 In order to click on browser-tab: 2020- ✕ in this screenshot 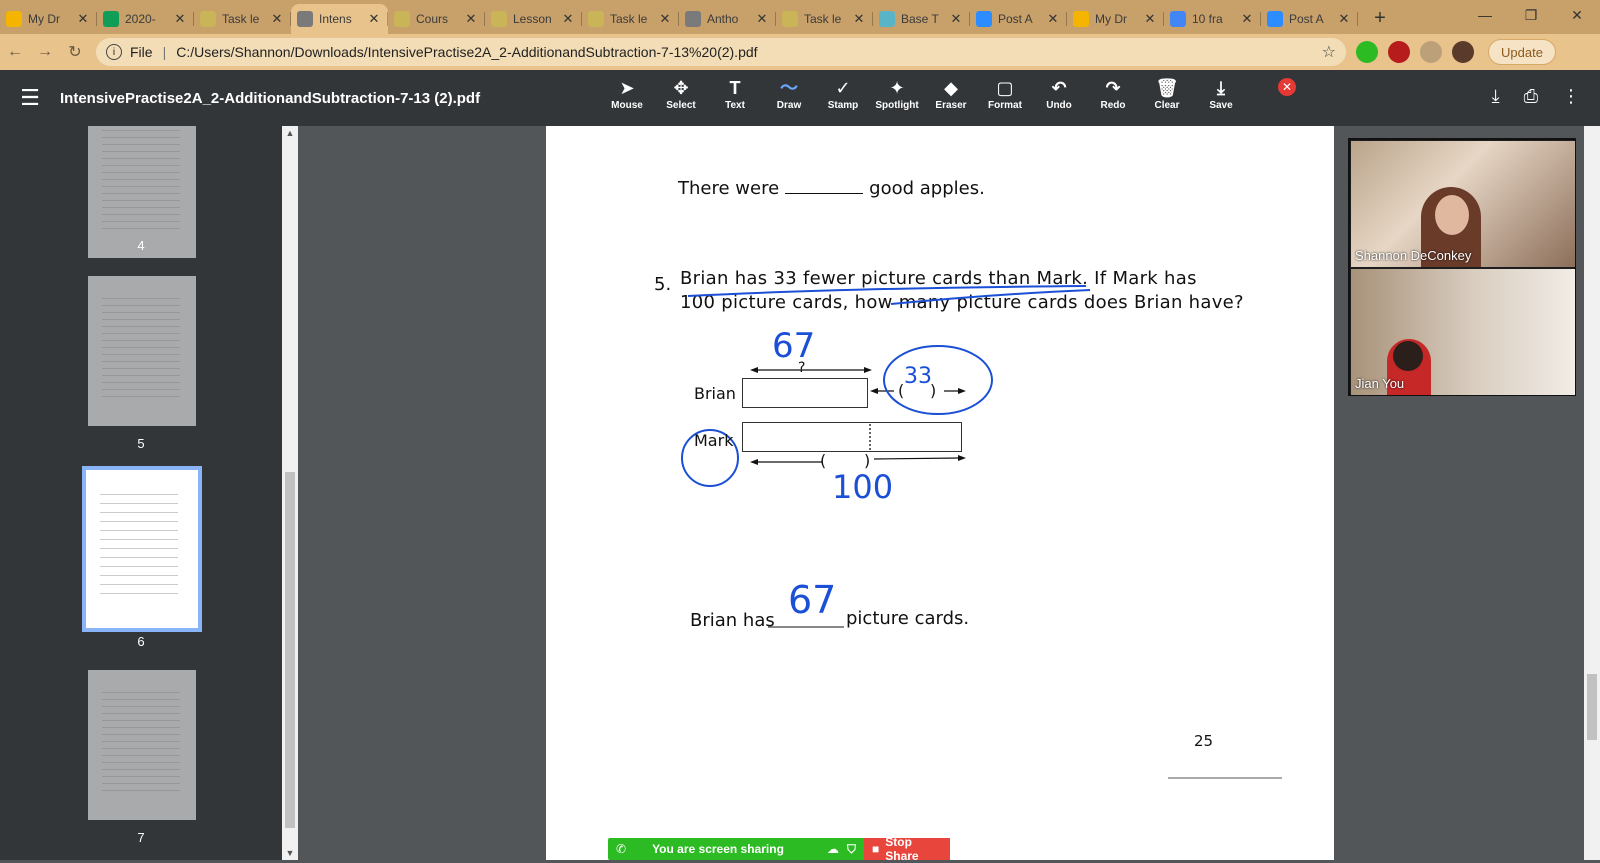, I will do `click(145, 19)`.